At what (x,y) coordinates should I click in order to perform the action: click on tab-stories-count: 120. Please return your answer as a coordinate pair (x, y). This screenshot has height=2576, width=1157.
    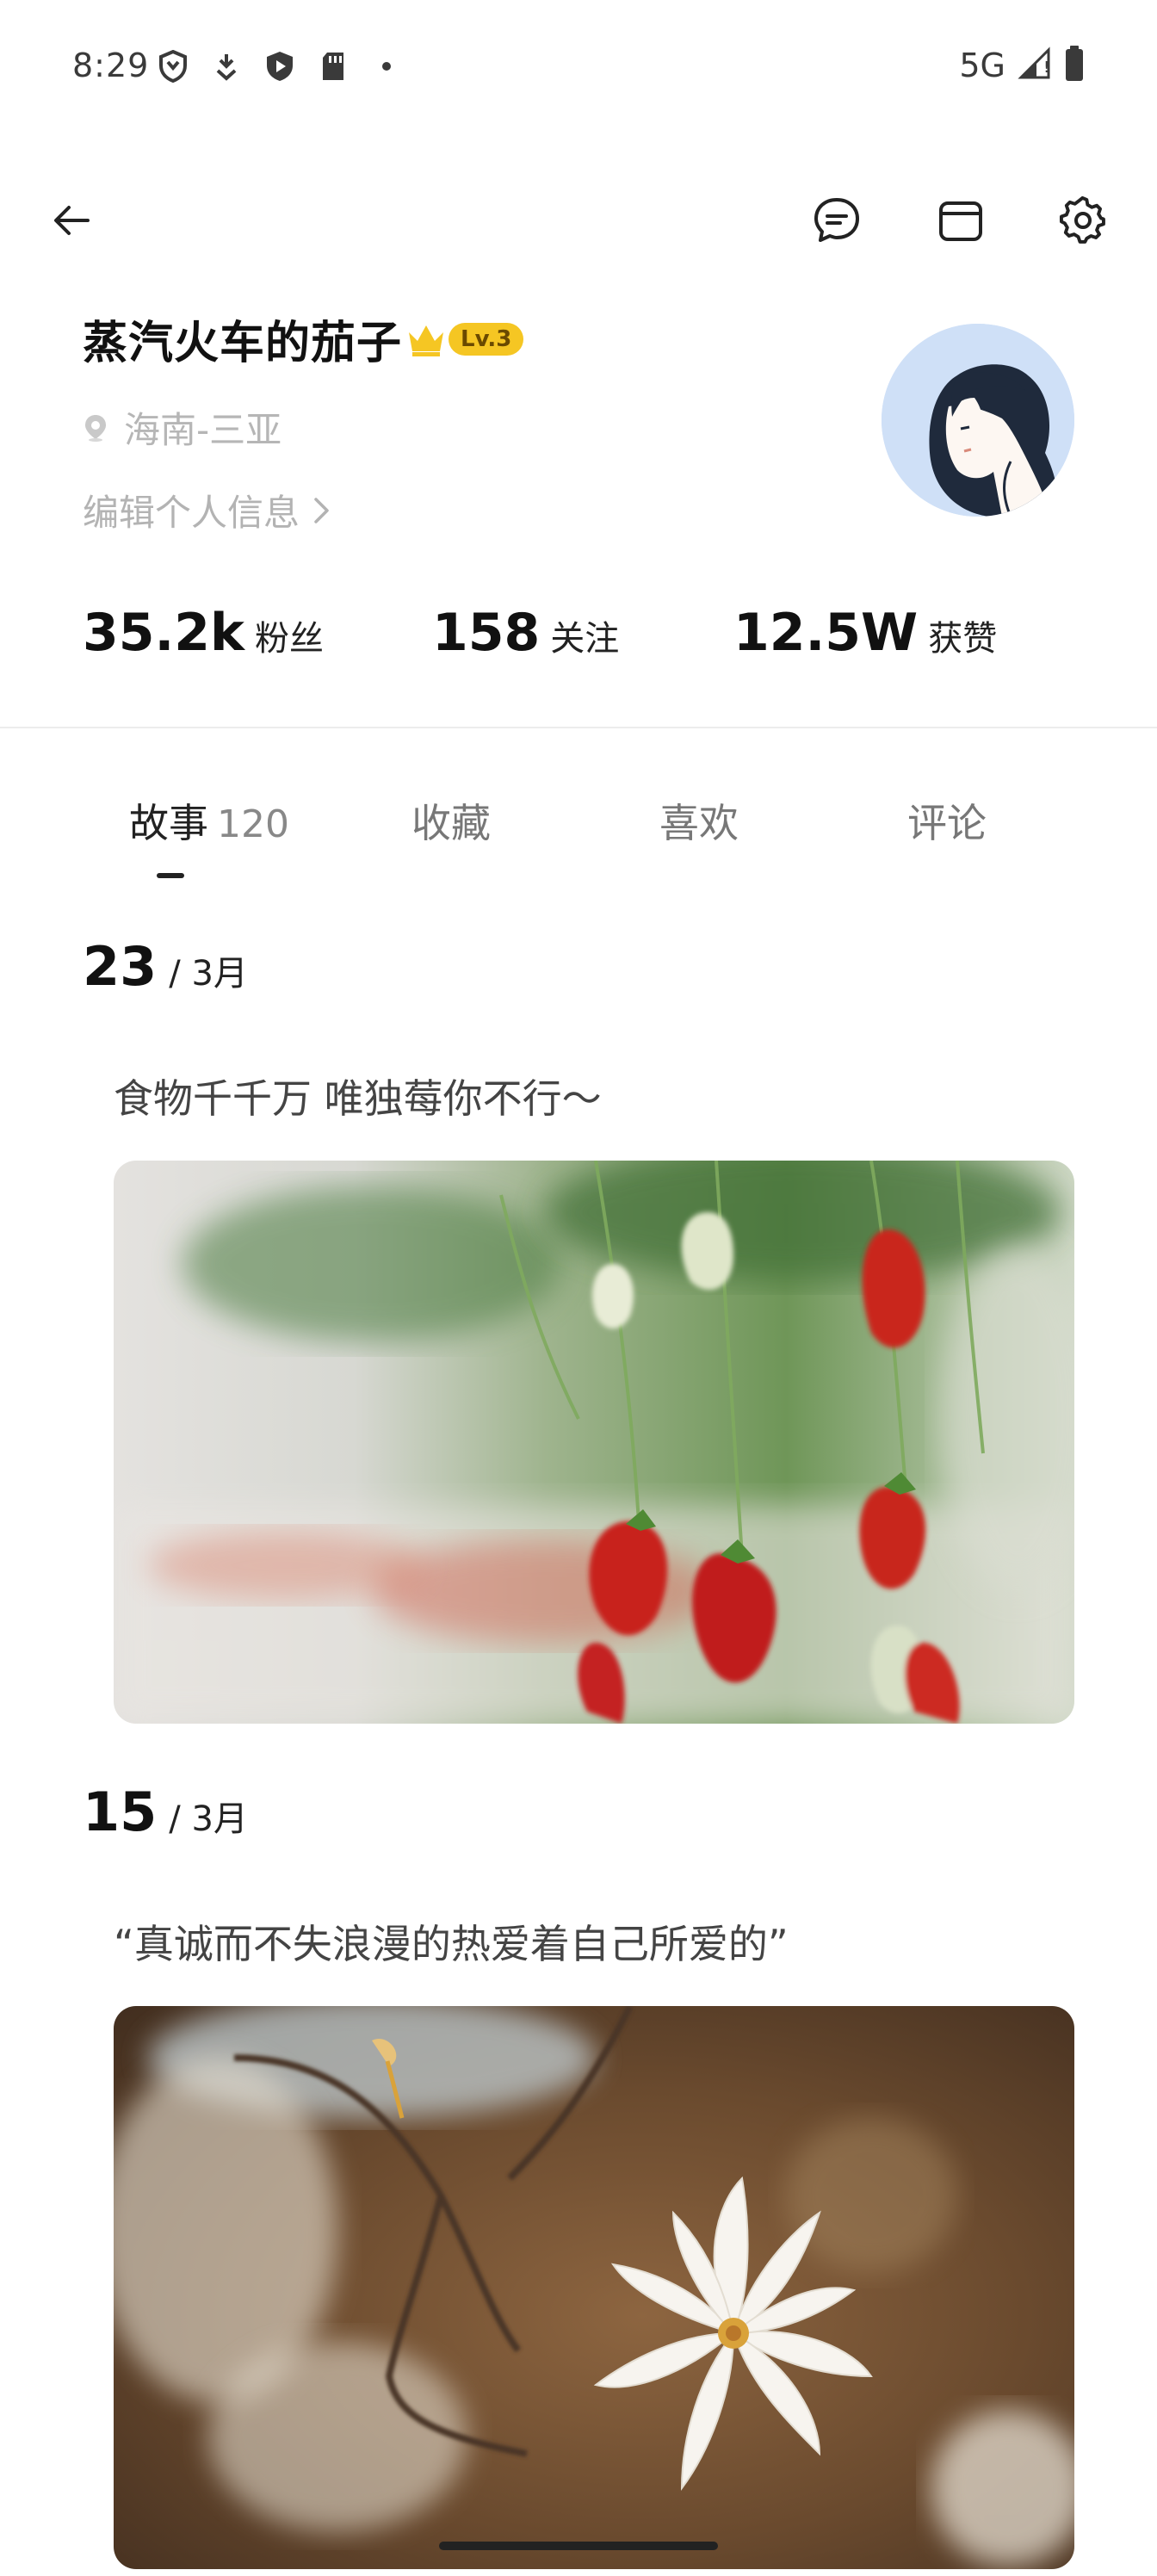
    Looking at the image, I should click on (253, 824).